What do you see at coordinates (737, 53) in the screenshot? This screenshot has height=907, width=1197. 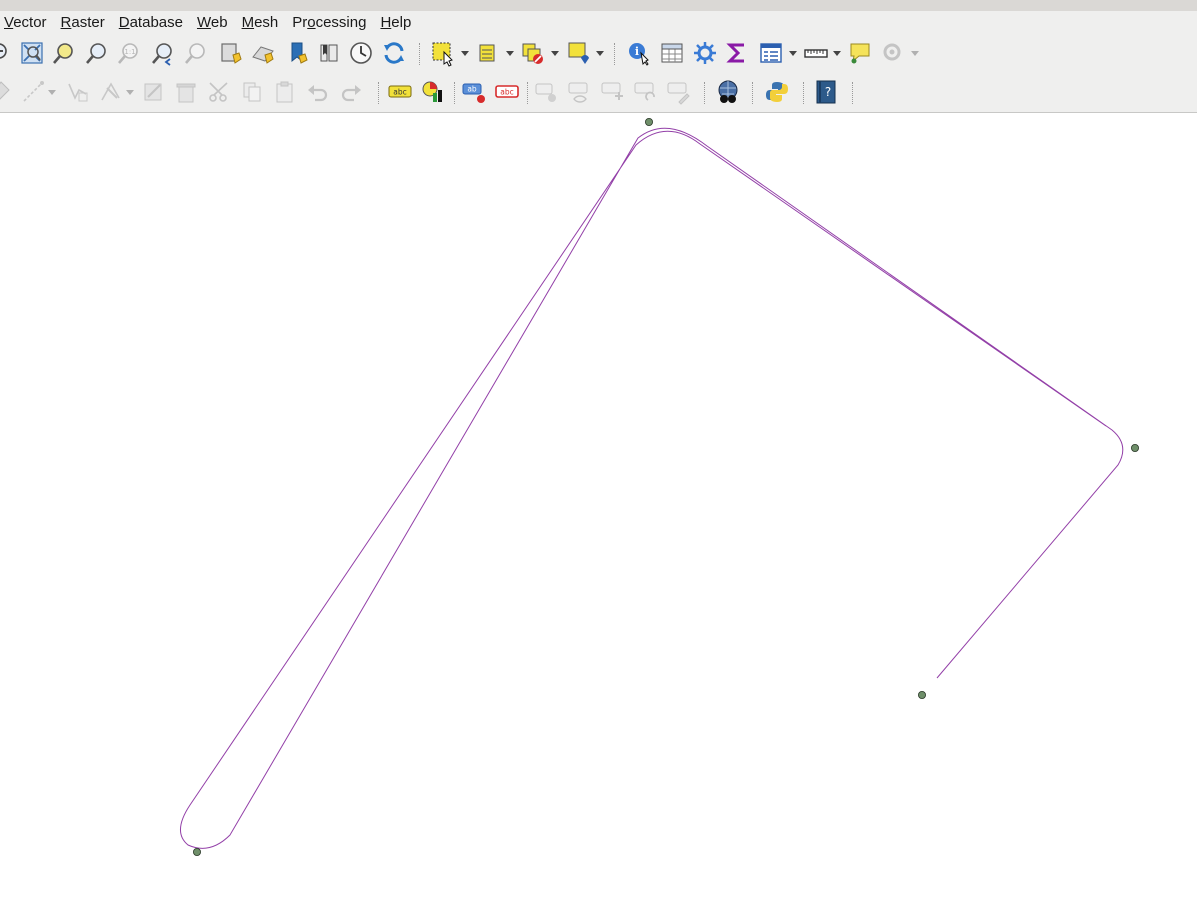 I see `show-statistical-summary-button` at bounding box center [737, 53].